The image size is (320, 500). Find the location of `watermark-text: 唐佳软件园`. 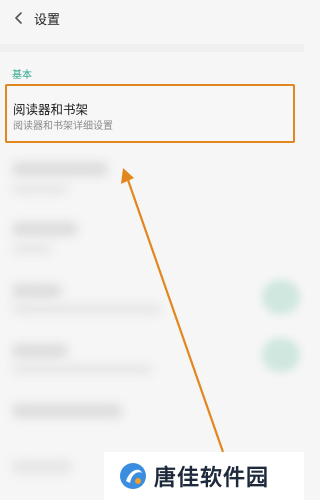

watermark-text: 唐佳软件园 is located at coordinates (212, 478).